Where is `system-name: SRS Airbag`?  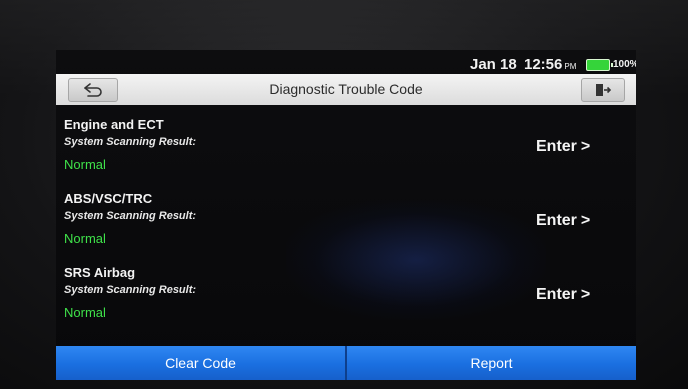
system-name: SRS Airbag is located at coordinates (100, 272).